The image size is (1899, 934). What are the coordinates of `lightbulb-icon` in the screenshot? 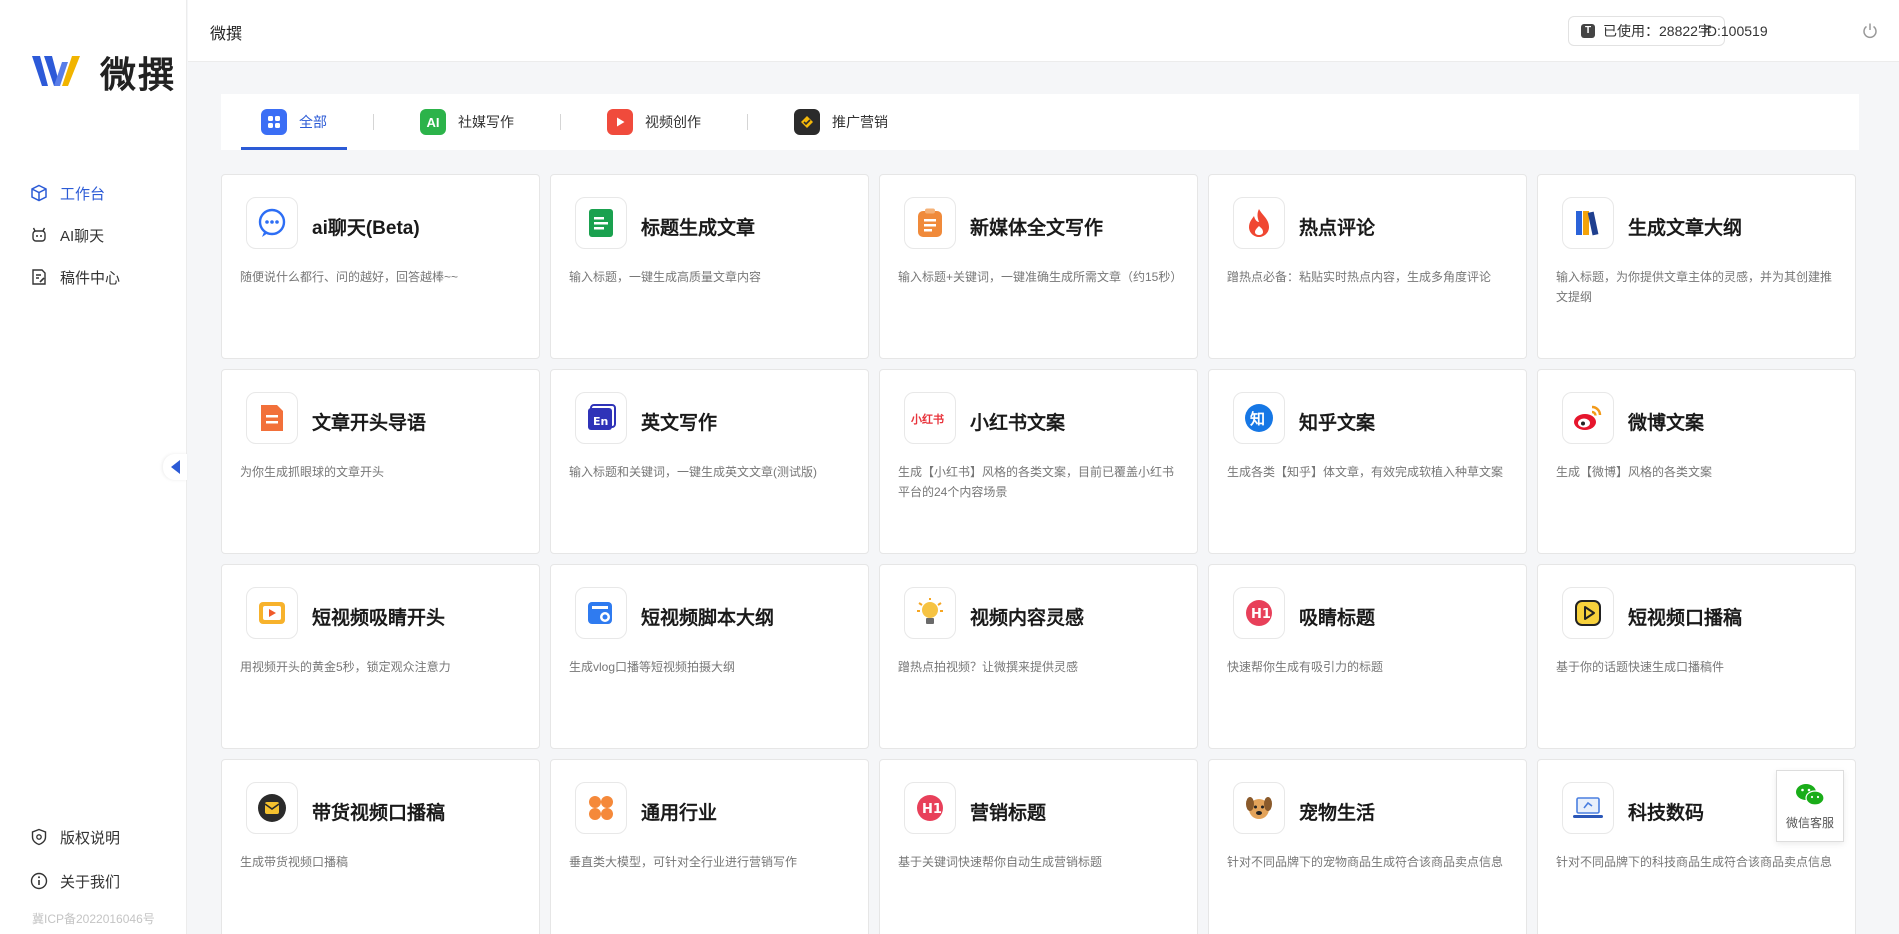 It's located at (930, 613).